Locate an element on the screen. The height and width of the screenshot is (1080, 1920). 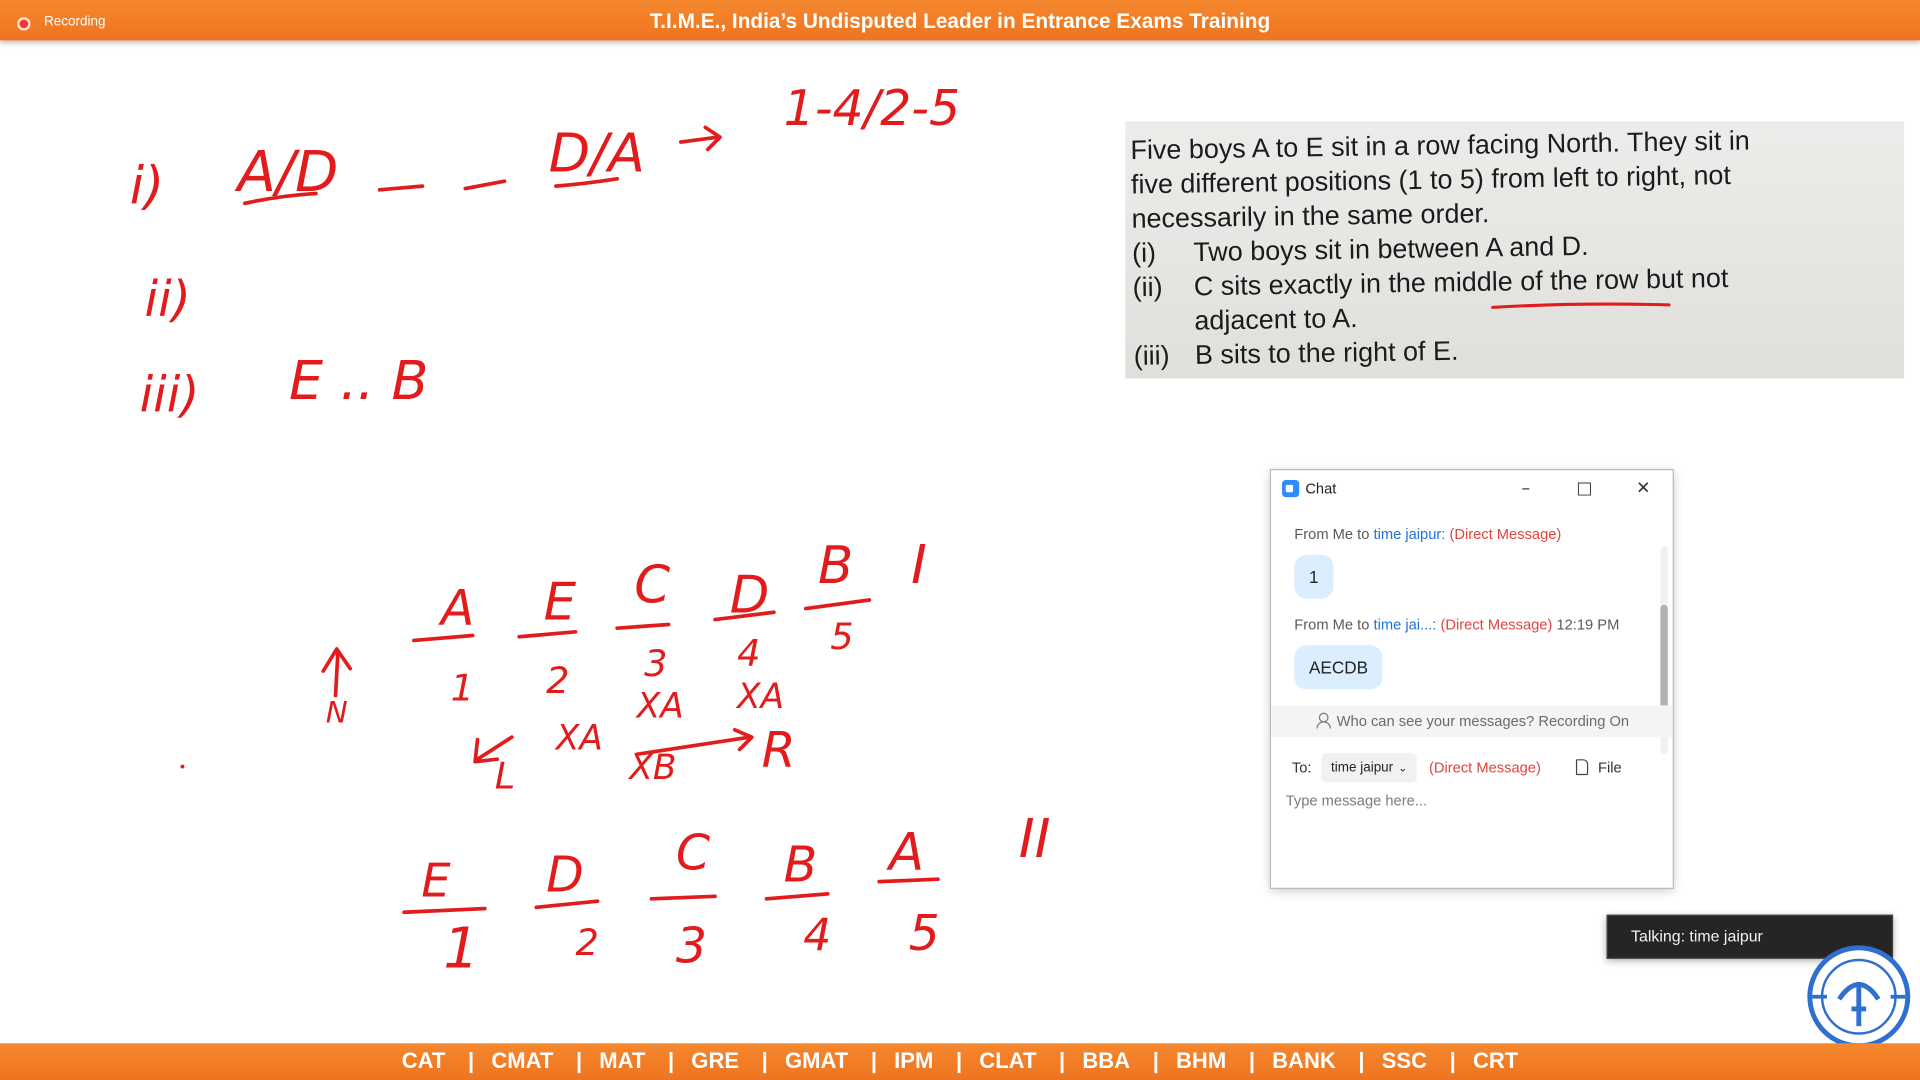
recipient-tag: (Direct Message) is located at coordinates (1484, 768).